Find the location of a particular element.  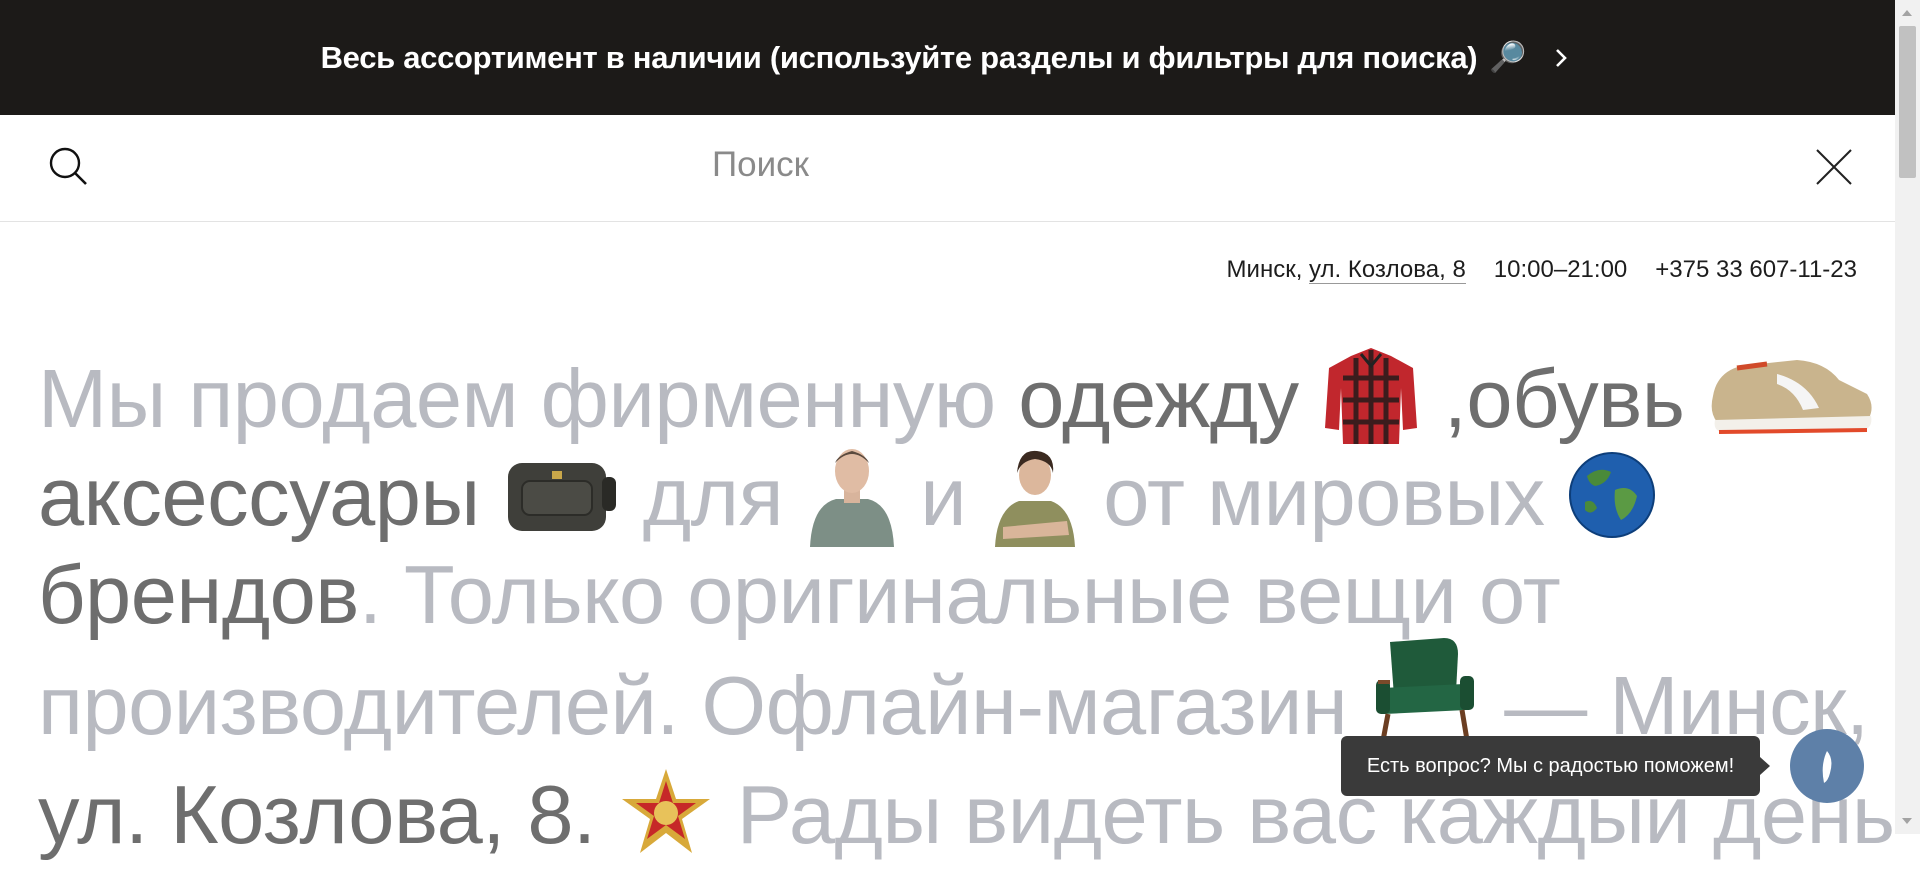

address-street-link: ул. Козлова, 8 is located at coordinates (1387, 270).